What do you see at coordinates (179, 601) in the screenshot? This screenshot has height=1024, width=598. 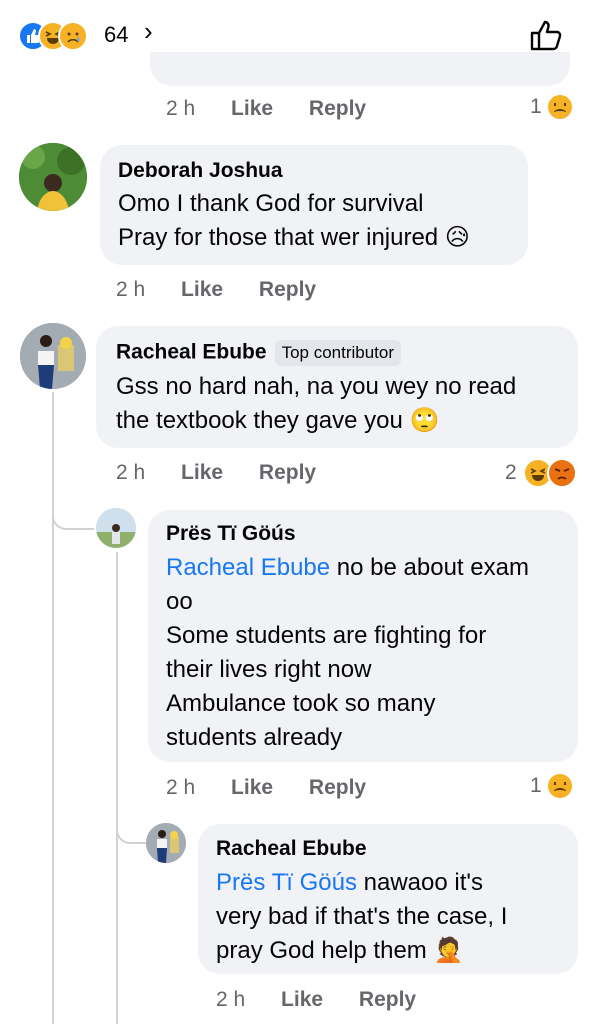 I see `comment-line: oo` at bounding box center [179, 601].